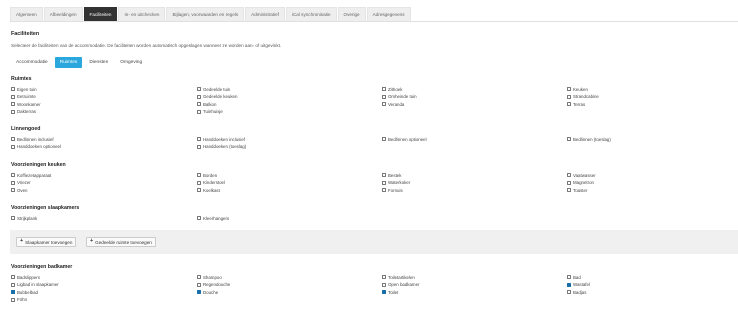  Describe the element at coordinates (589, 139) in the screenshot. I see `facility-linnengoed: Bedlinnen (toeslag)` at that location.